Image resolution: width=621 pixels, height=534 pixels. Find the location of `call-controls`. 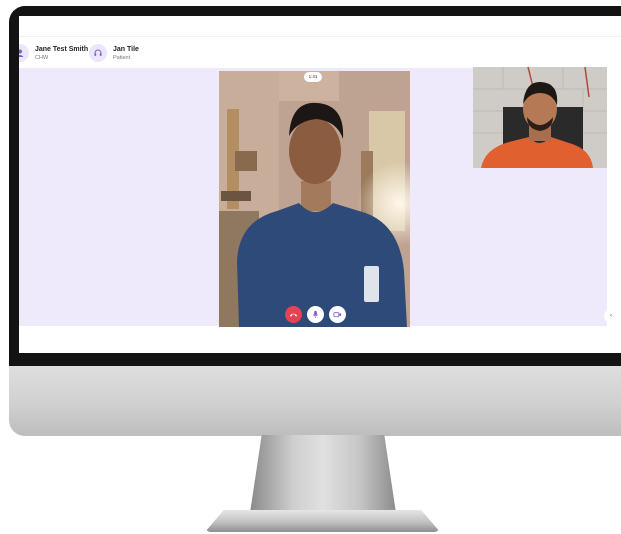

call-controls is located at coordinates (315, 314).